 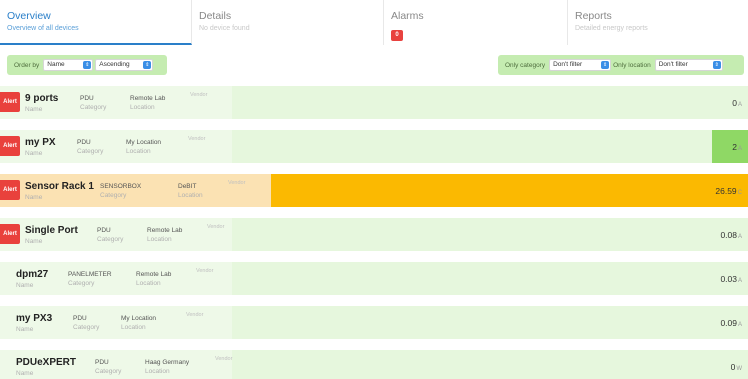 I want to click on device-level-bar, so click(x=509, y=190).